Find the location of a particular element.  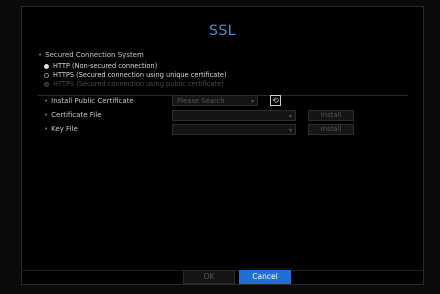

refresh-icon: ⟲ is located at coordinates (275, 100).